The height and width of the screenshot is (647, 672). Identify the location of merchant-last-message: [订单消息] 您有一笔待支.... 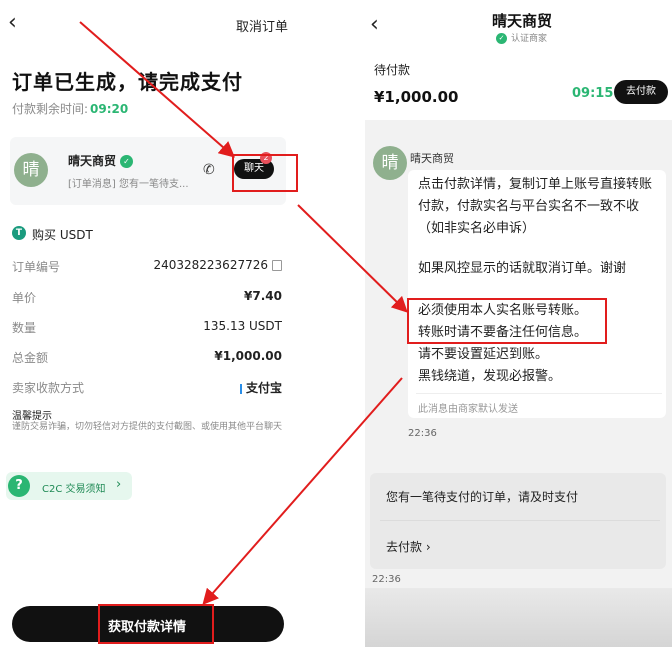
(128, 184).